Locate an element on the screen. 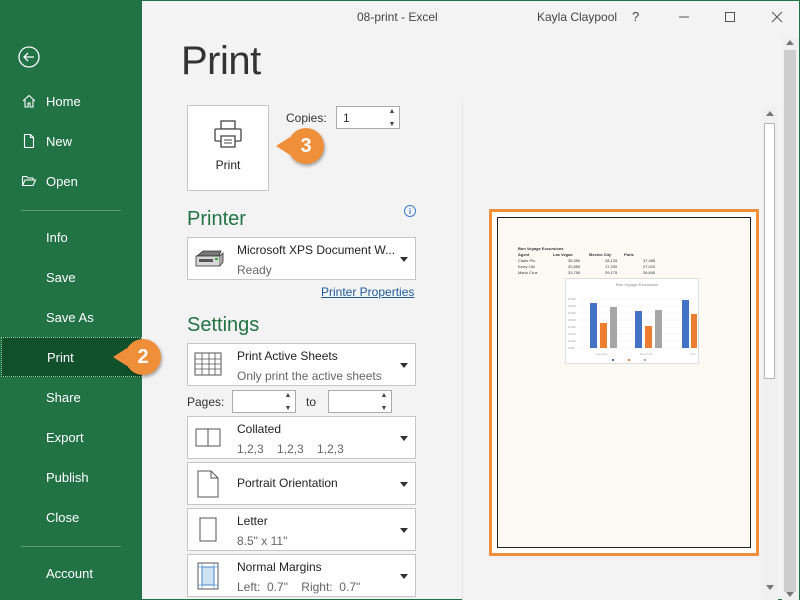  svg-text: 15,000 is located at coordinates (572, 334).